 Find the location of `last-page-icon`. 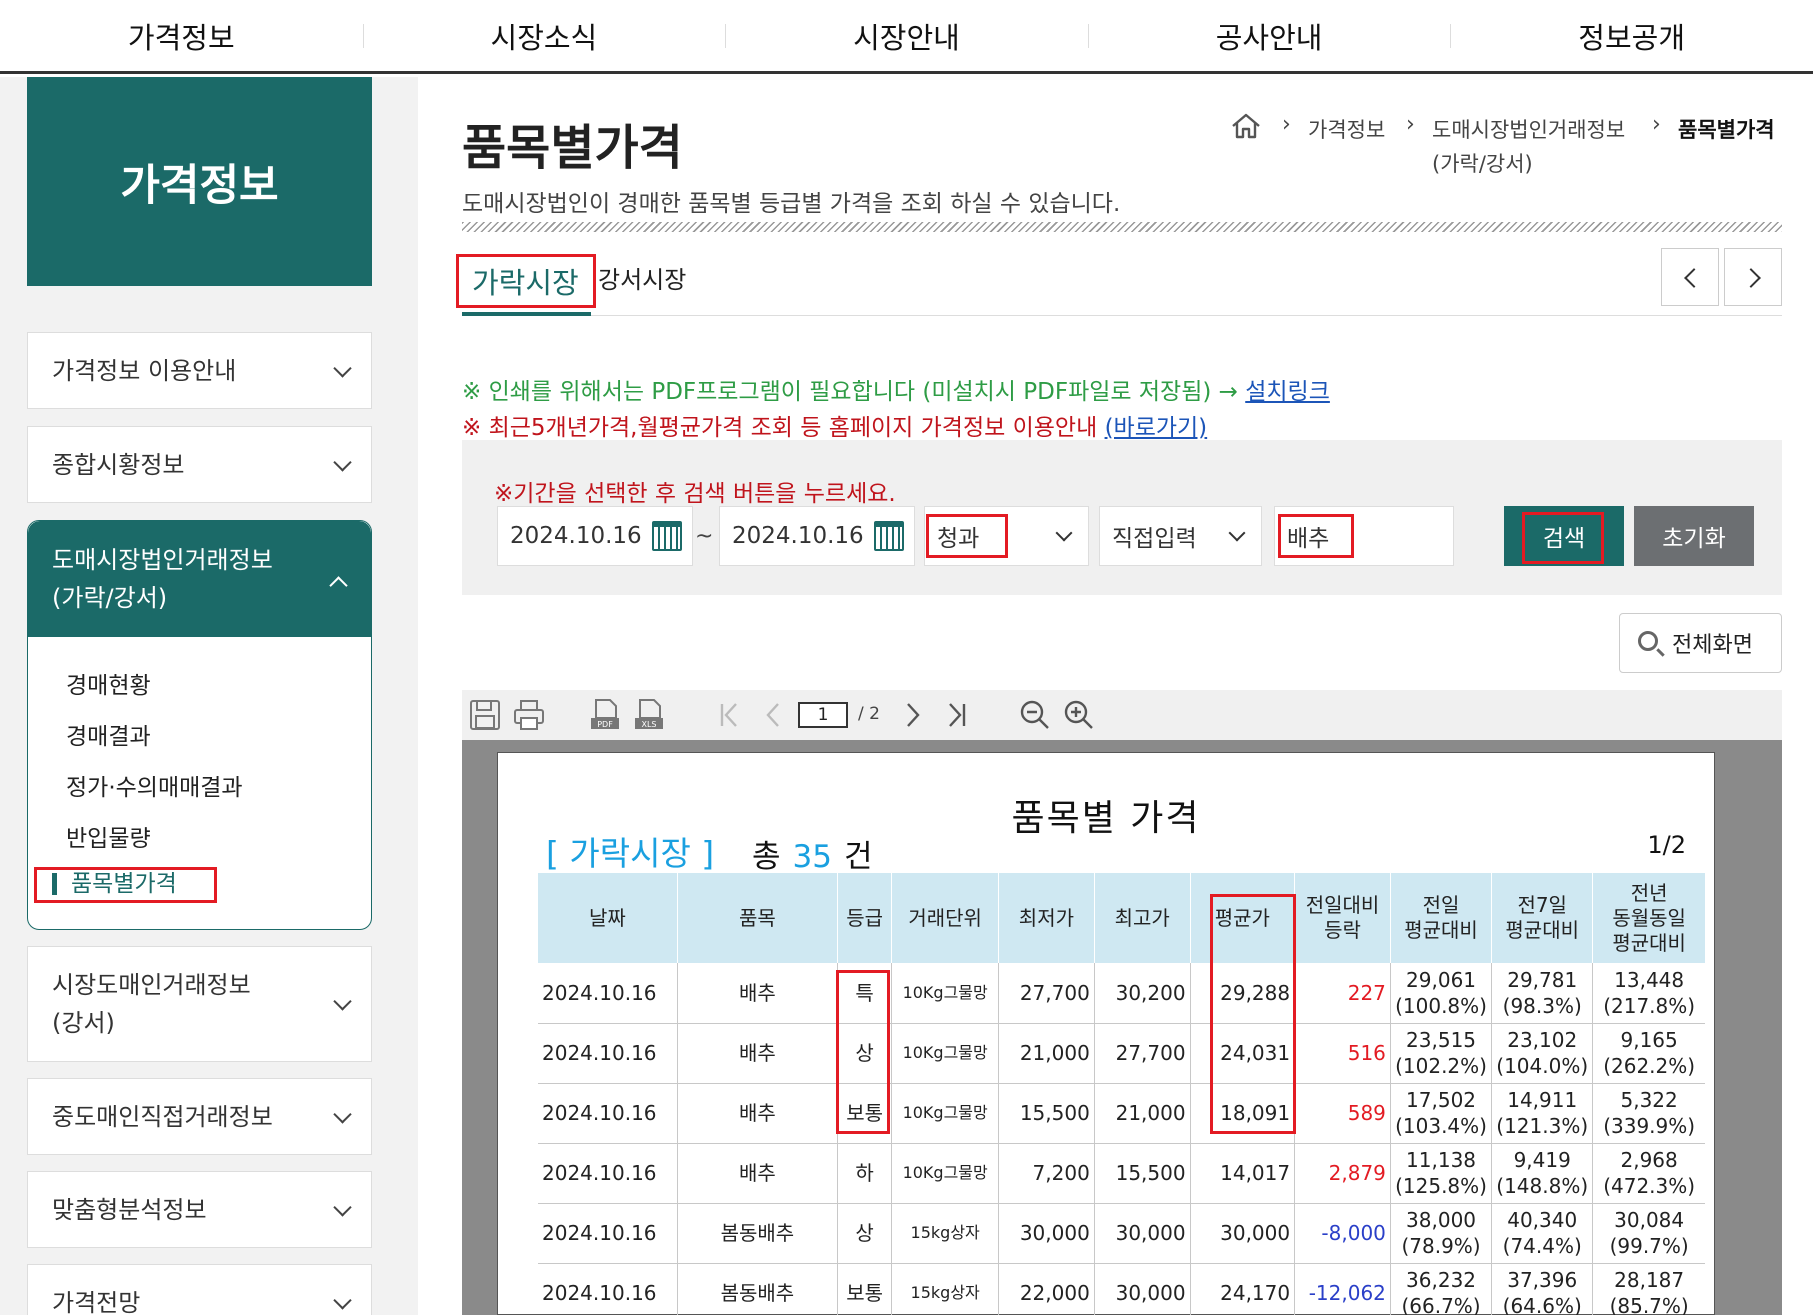

last-page-icon is located at coordinates (957, 715).